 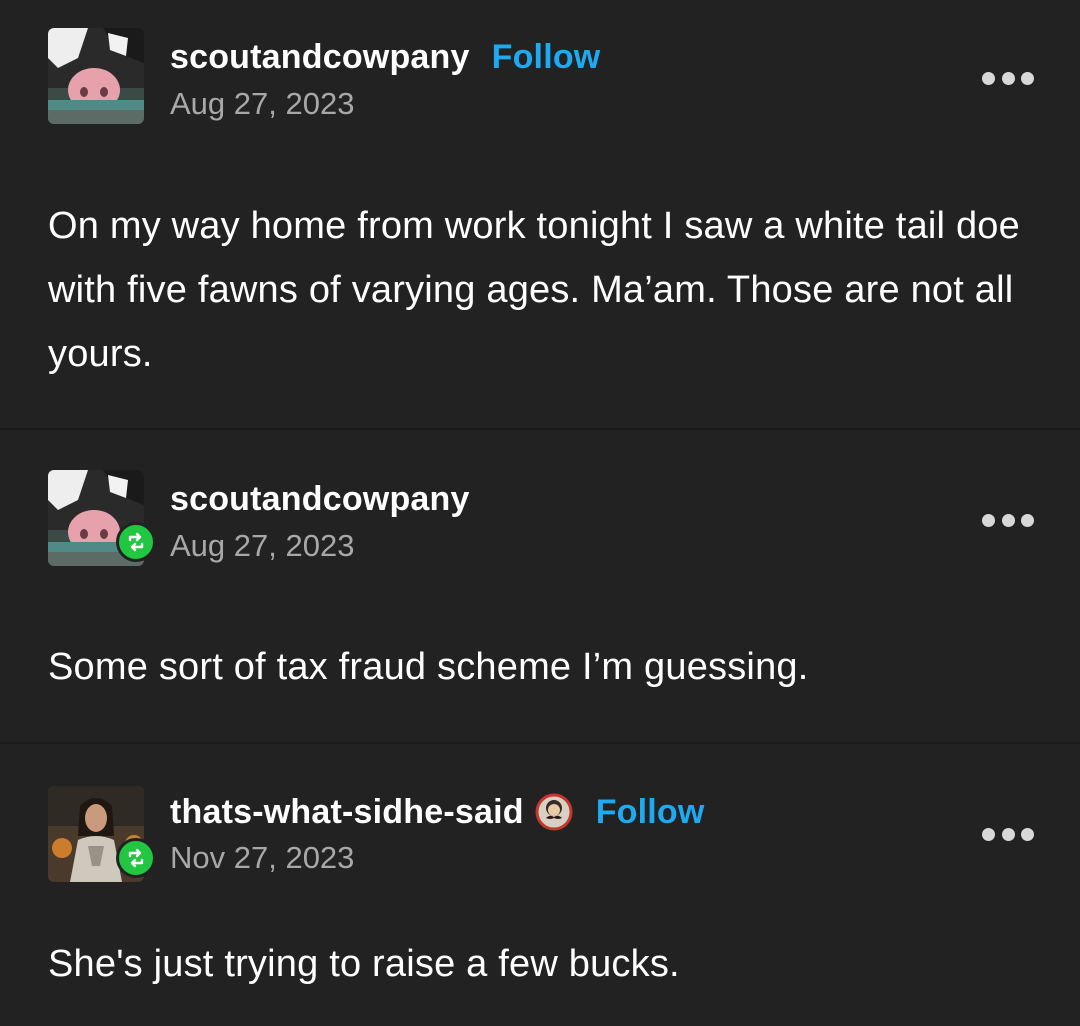 I want to click on post-header: thats-what-sidhe-said Follow, so click(x=437, y=812).